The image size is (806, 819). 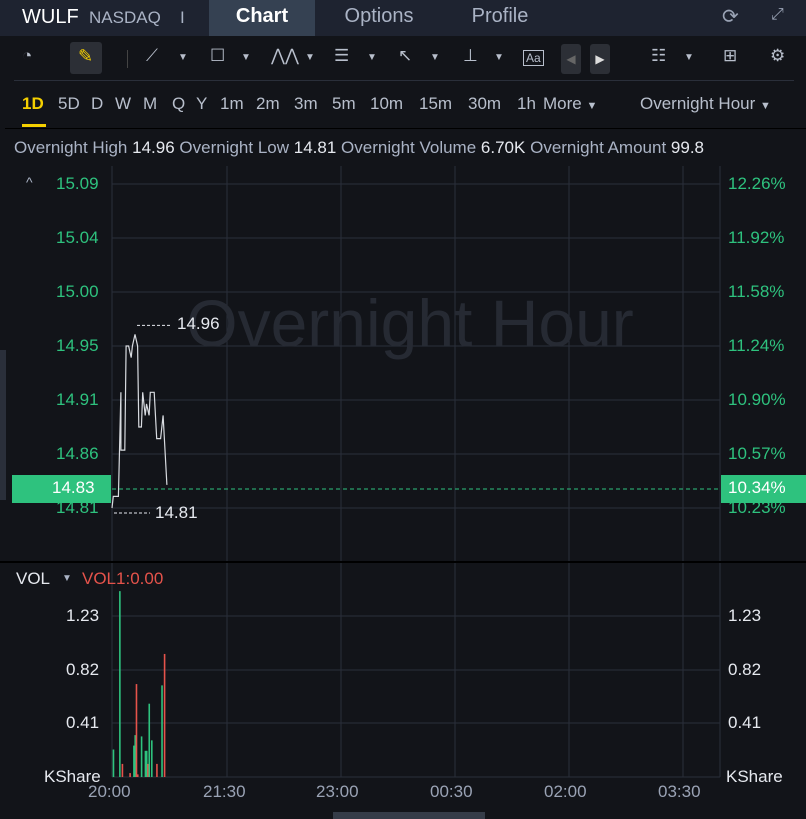 I want to click on percent-tick-right: 10.90%, so click(x=757, y=399).